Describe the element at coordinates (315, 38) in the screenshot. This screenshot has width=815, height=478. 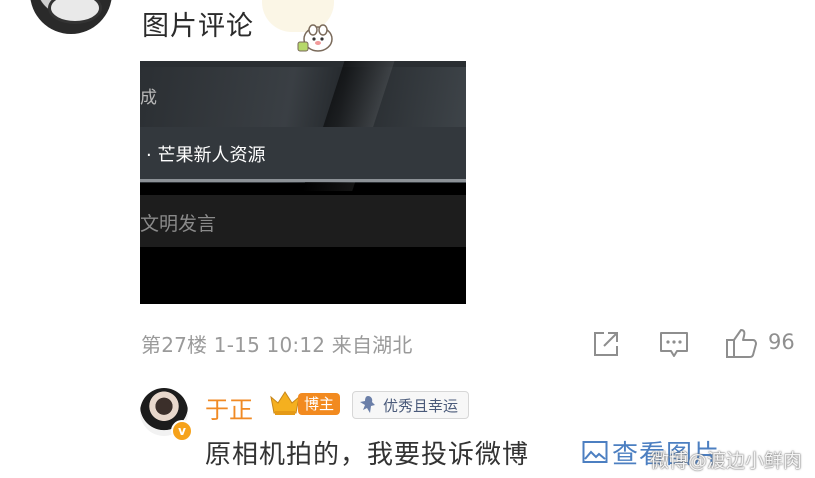
I see `sticker-icon` at that location.